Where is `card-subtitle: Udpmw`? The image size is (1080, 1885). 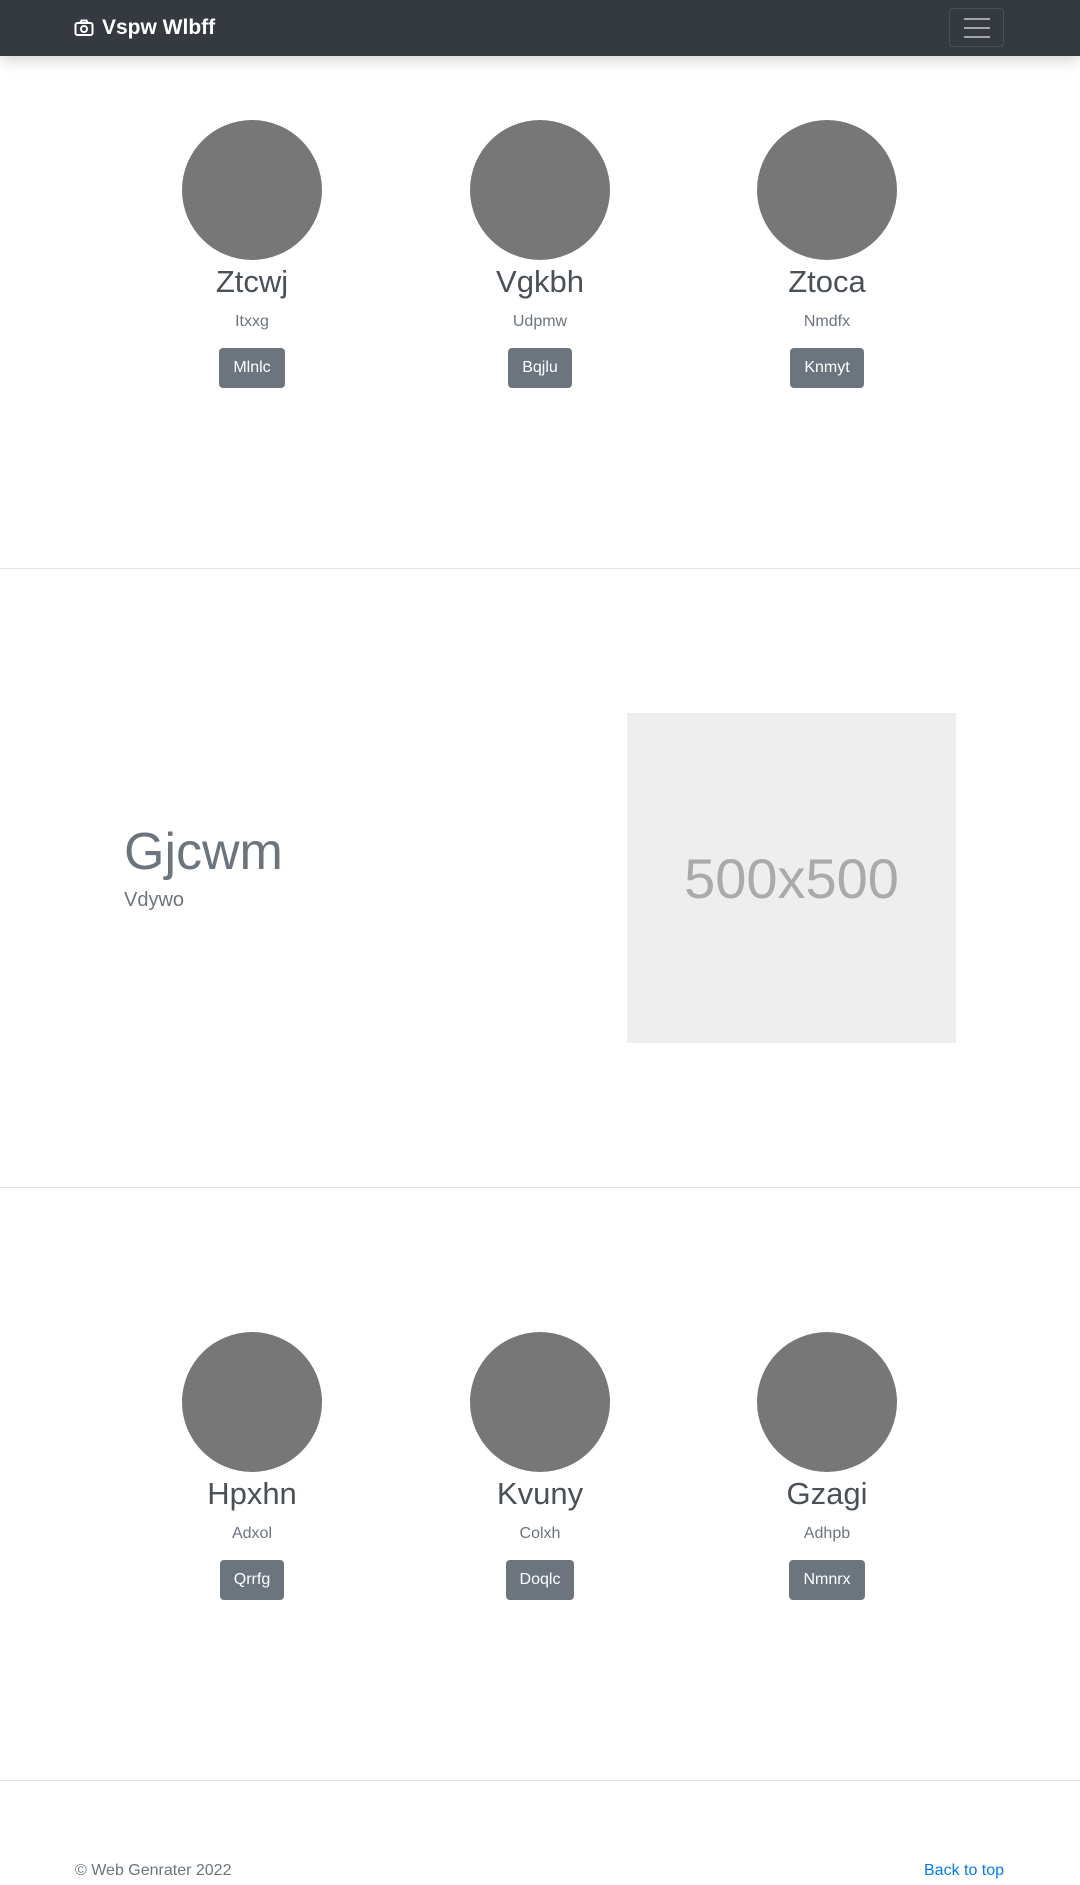 card-subtitle: Udpmw is located at coordinates (540, 321).